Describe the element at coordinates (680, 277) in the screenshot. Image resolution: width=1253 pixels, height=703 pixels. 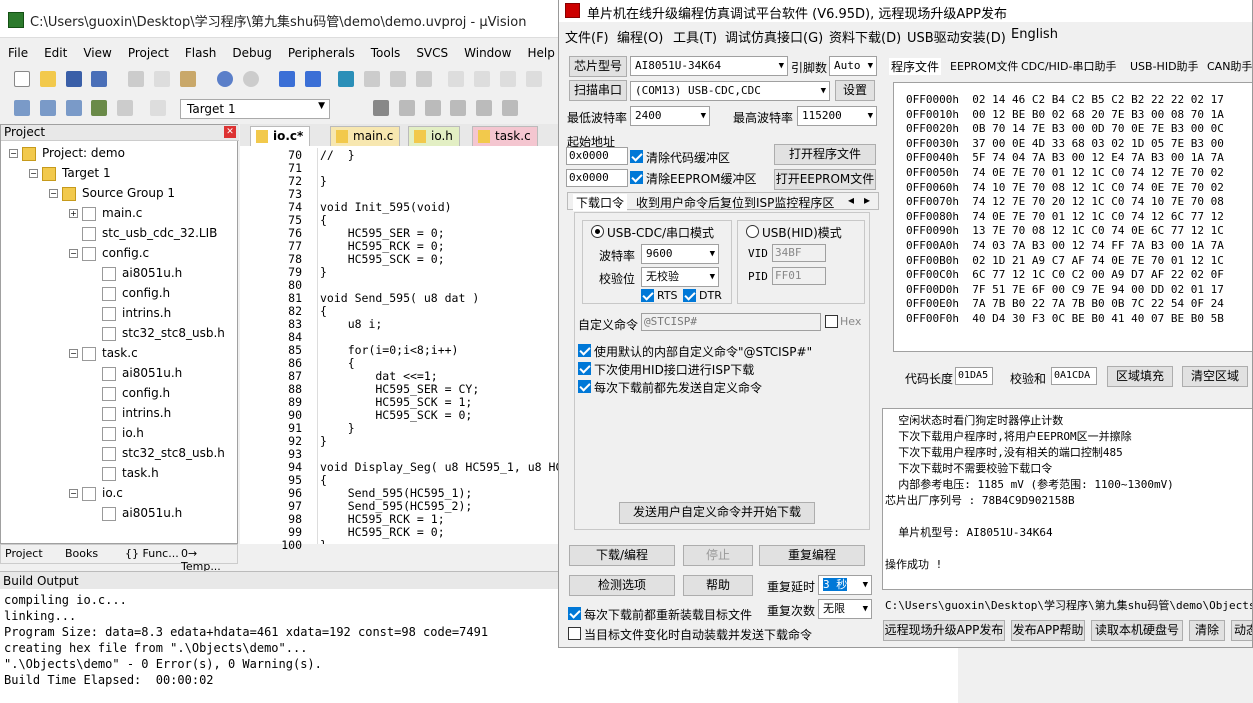
I see `parity-select: 无校验 ▼` at that location.